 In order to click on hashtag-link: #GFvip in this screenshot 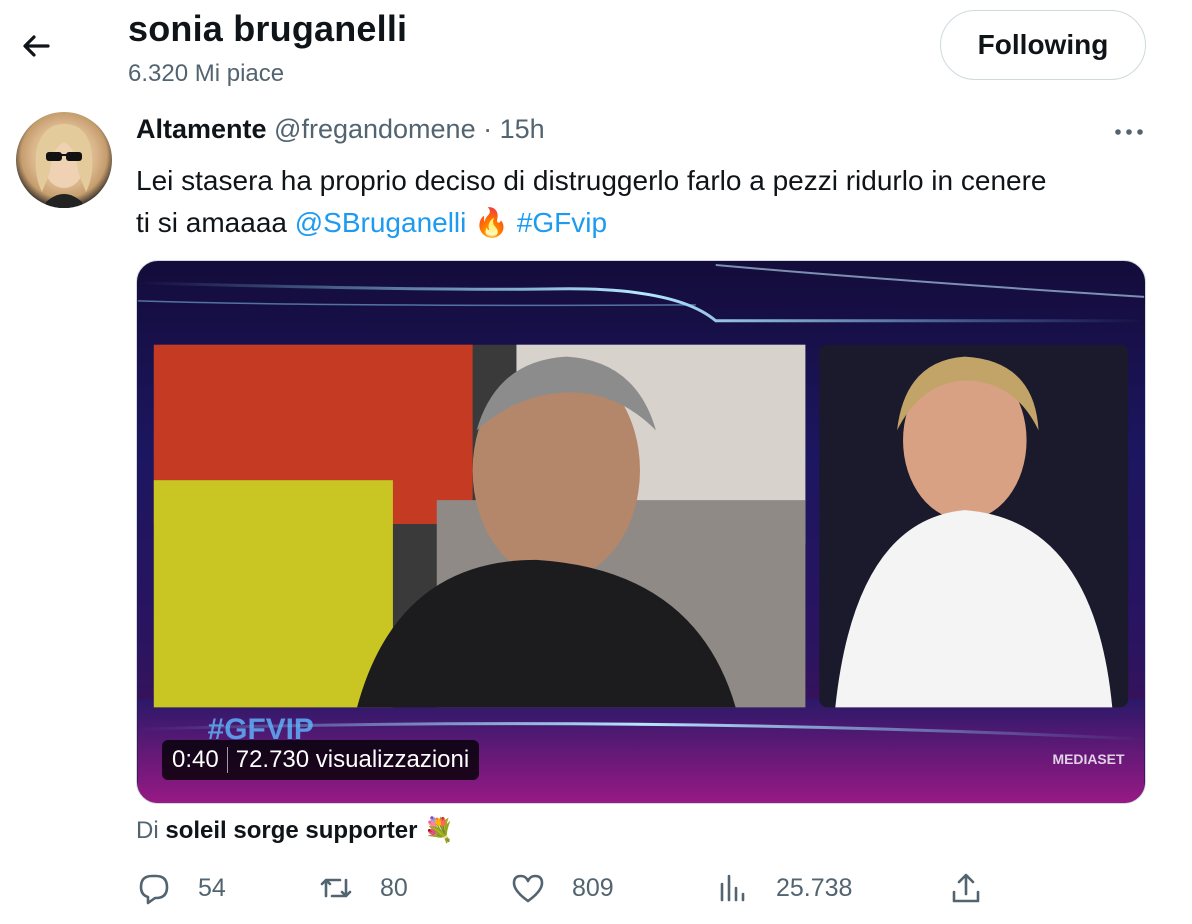, I will do `click(562, 222)`.